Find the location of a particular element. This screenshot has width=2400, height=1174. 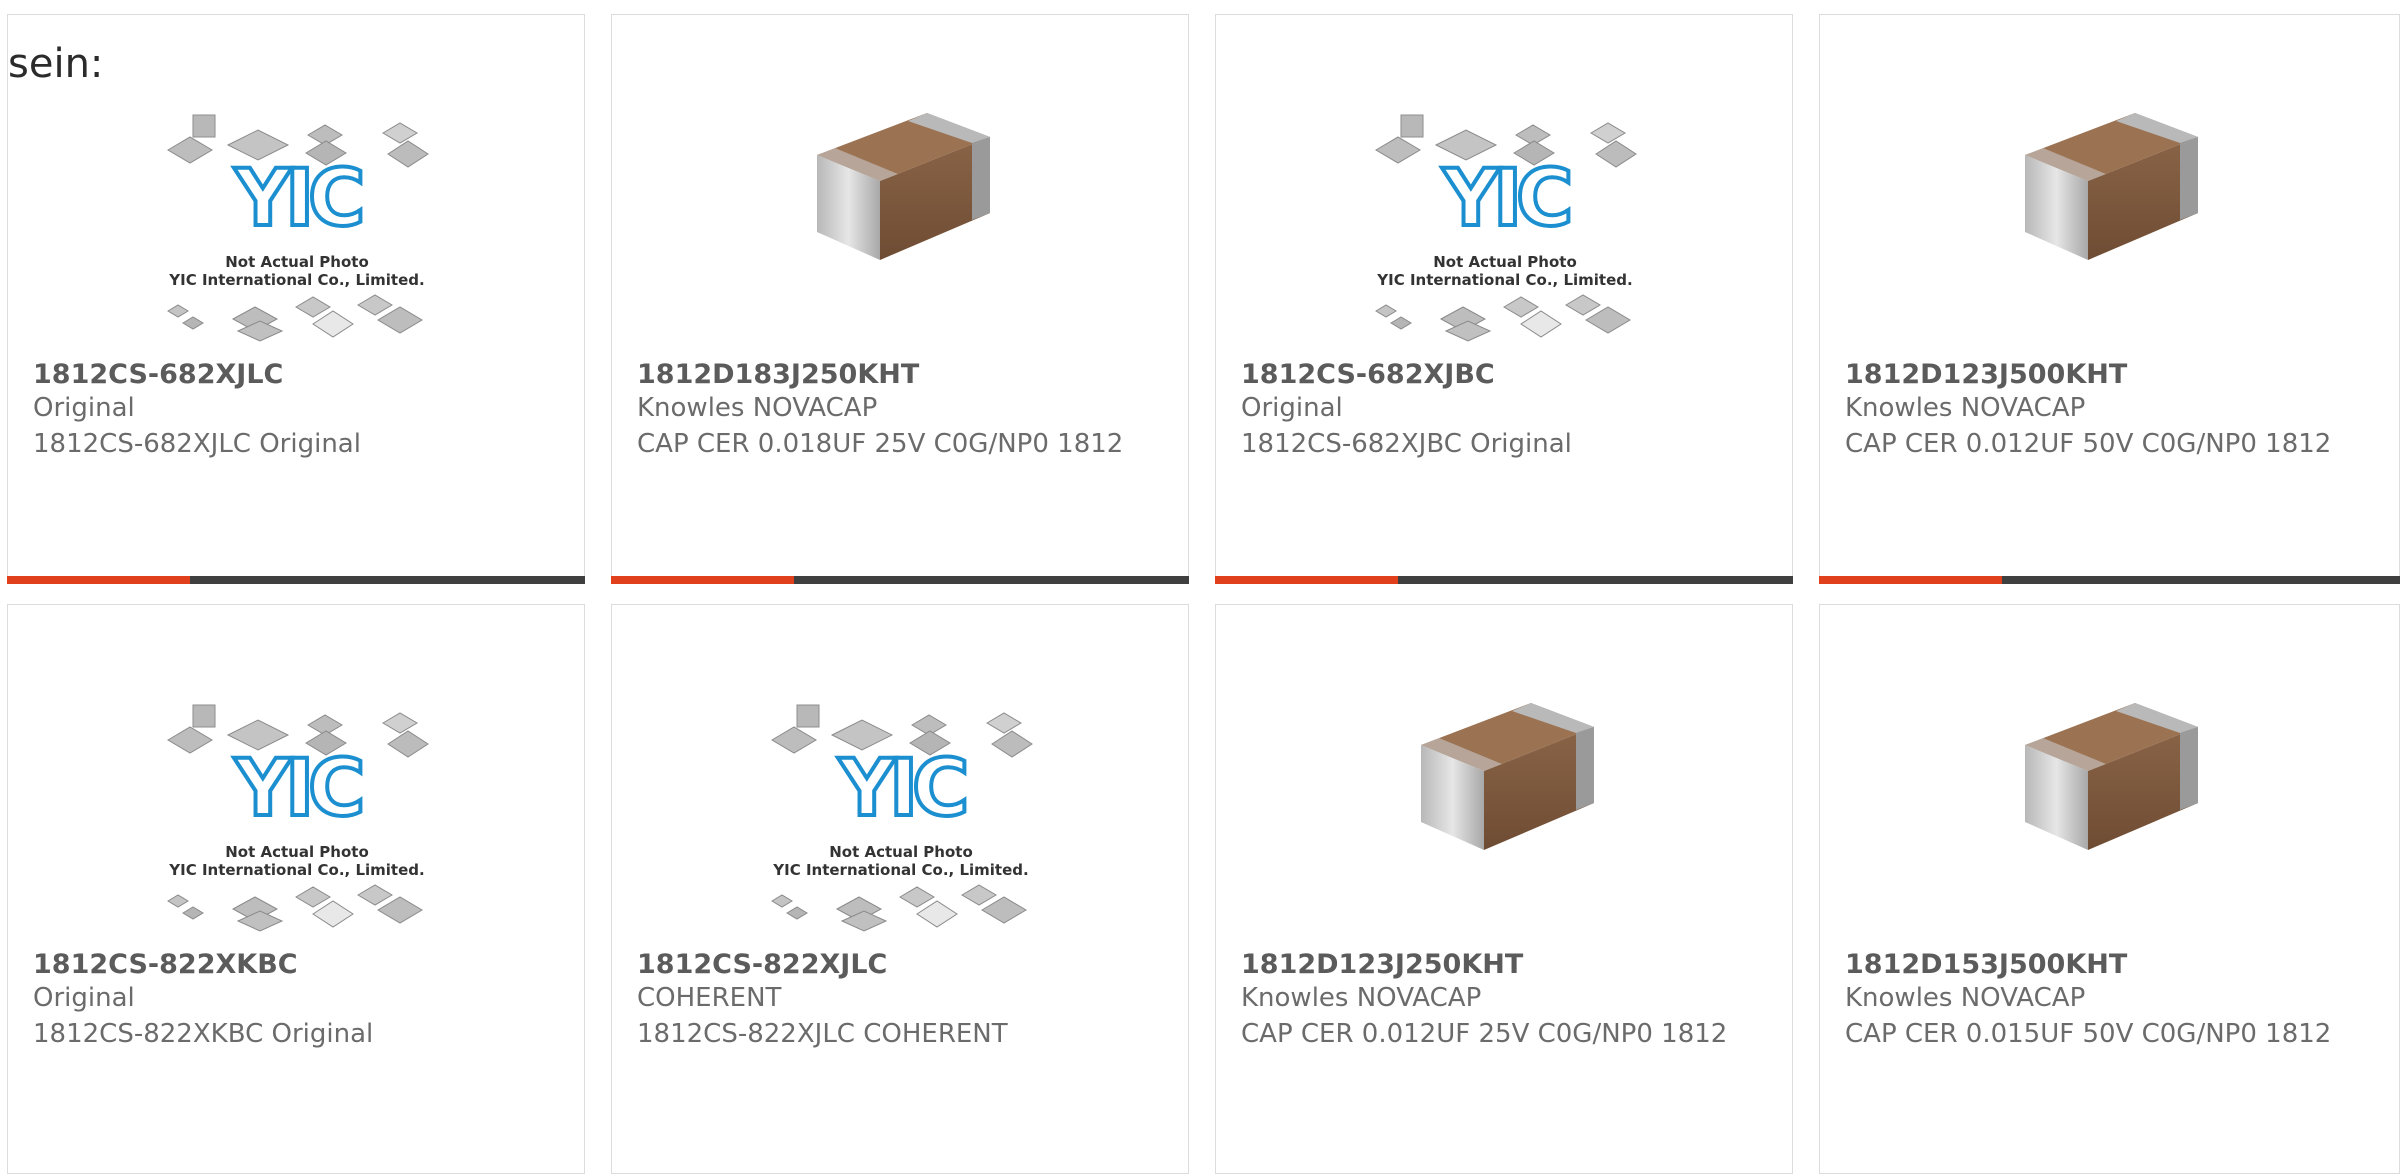

part-number-link: 1812CS-822XJLC is located at coordinates (762, 964).